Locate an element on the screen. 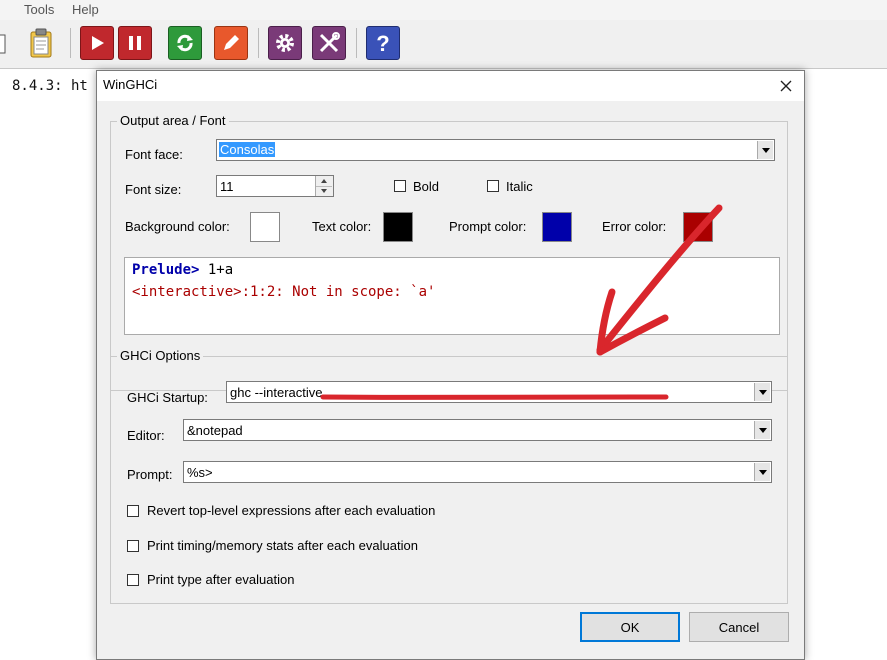 This screenshot has height=660, width=887. chevron-up-icon is located at coordinates (324, 181).